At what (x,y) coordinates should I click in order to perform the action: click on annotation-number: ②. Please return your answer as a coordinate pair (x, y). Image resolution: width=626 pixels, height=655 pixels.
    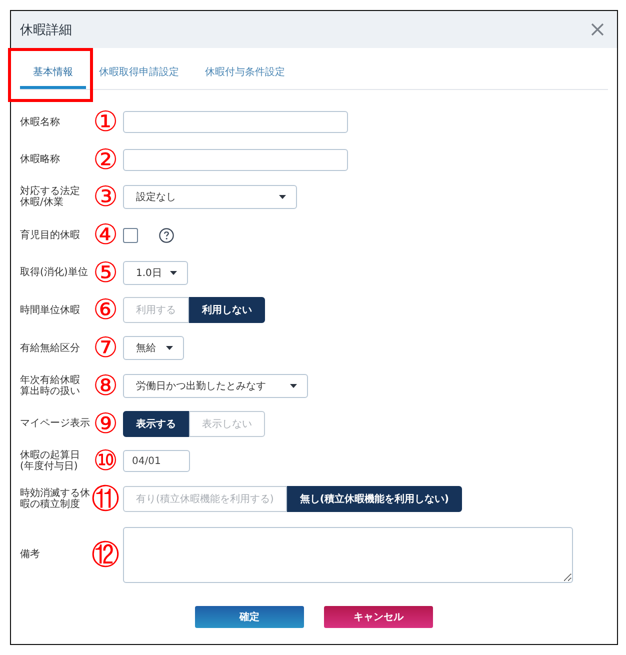
    Looking at the image, I should click on (105, 160).